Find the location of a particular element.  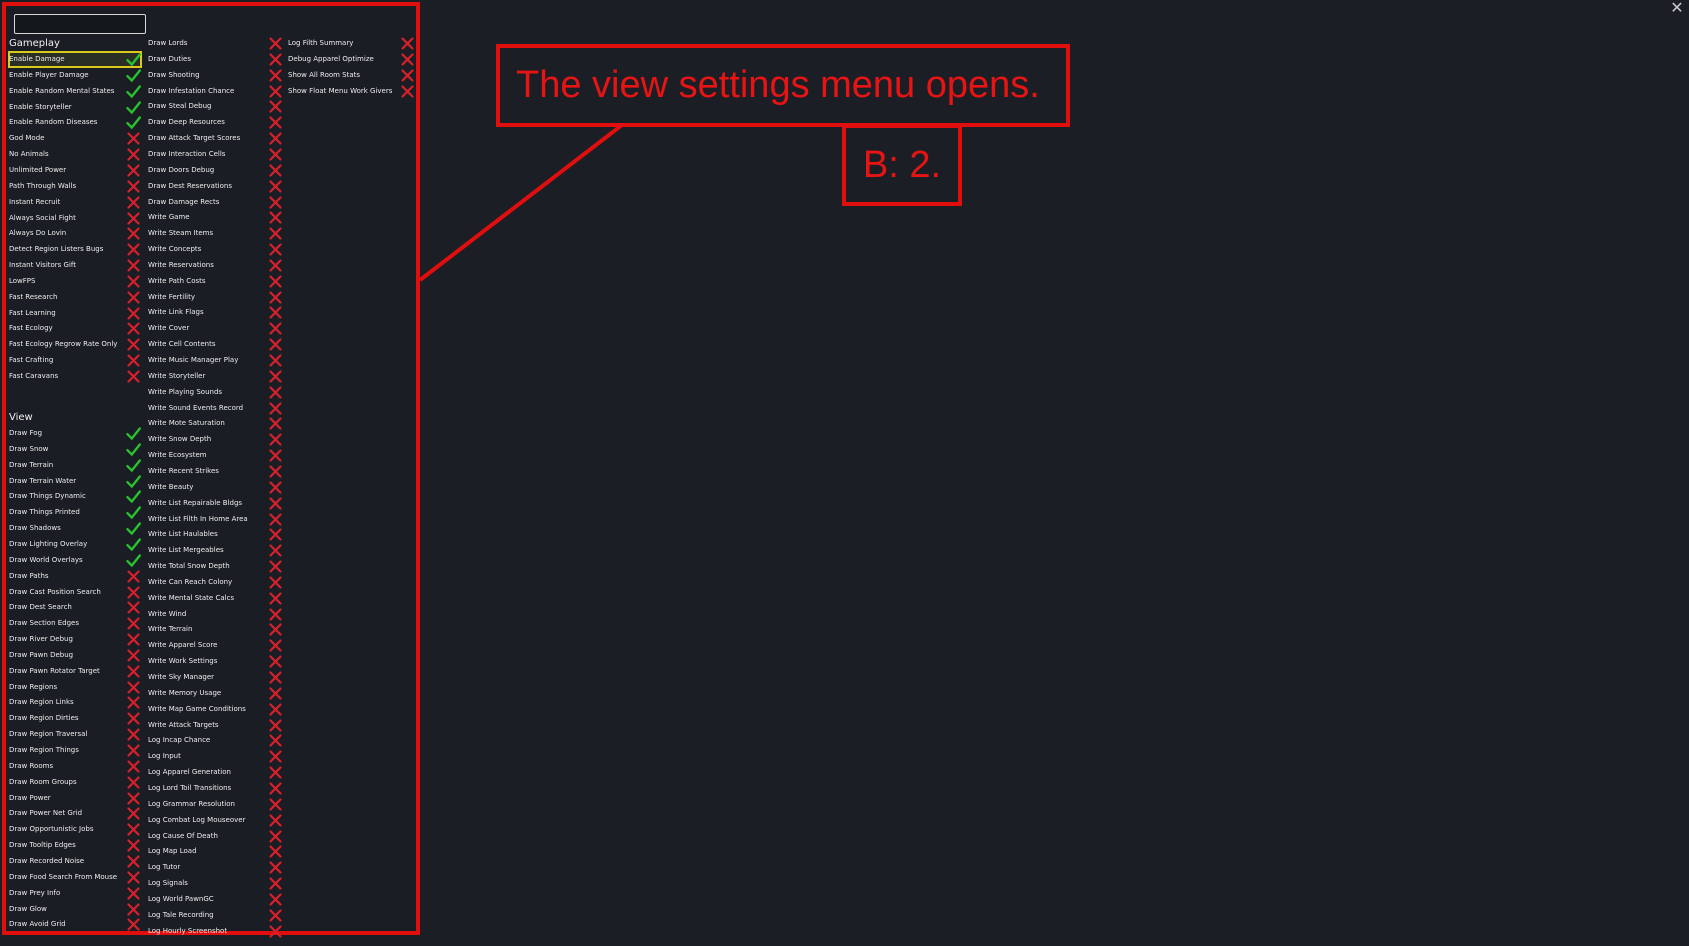

toggle-row: Write List Mergeables is located at coordinates (215, 550).